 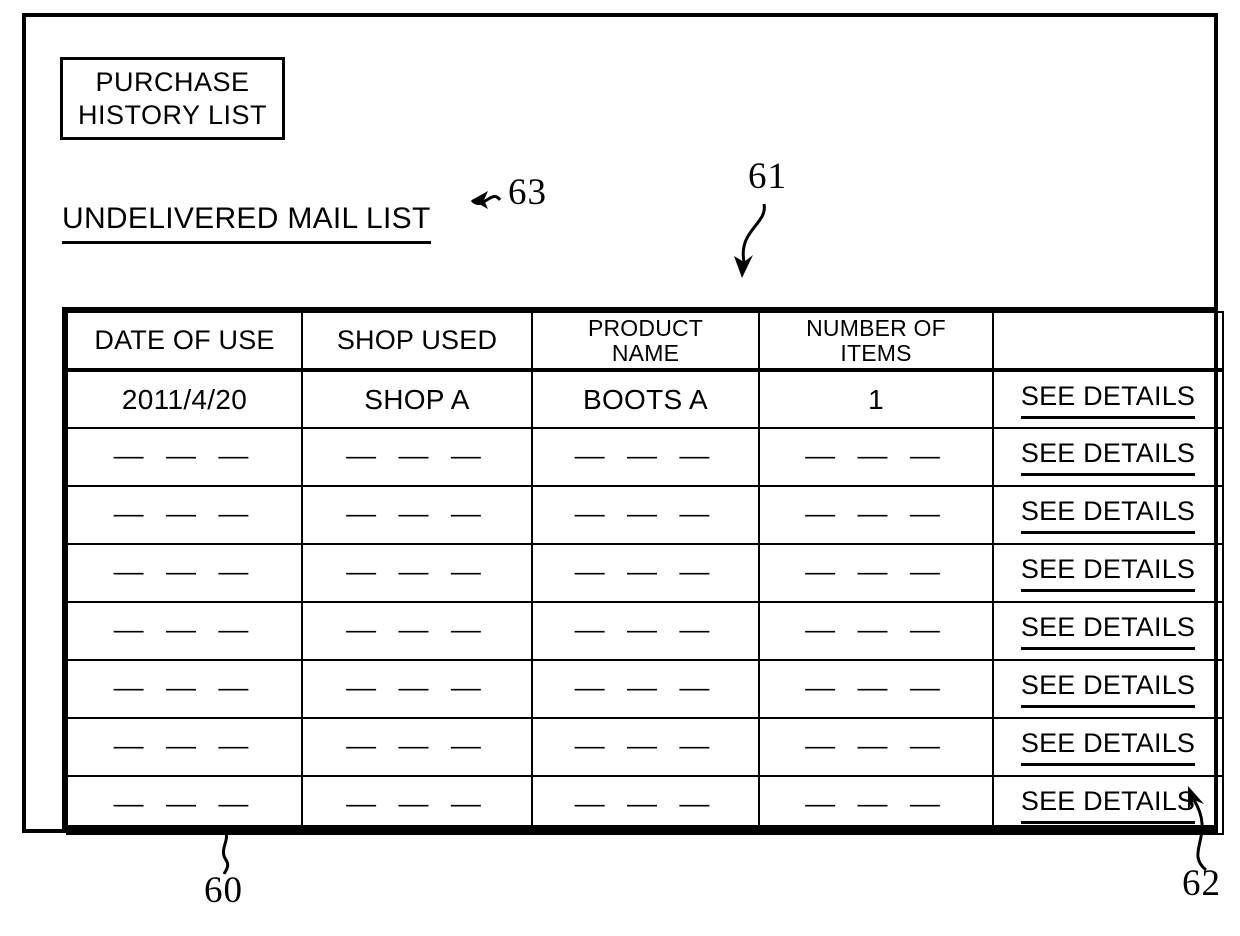 What do you see at coordinates (417, 341) in the screenshot?
I see `header-cell-shop-used: SHOP USED` at bounding box center [417, 341].